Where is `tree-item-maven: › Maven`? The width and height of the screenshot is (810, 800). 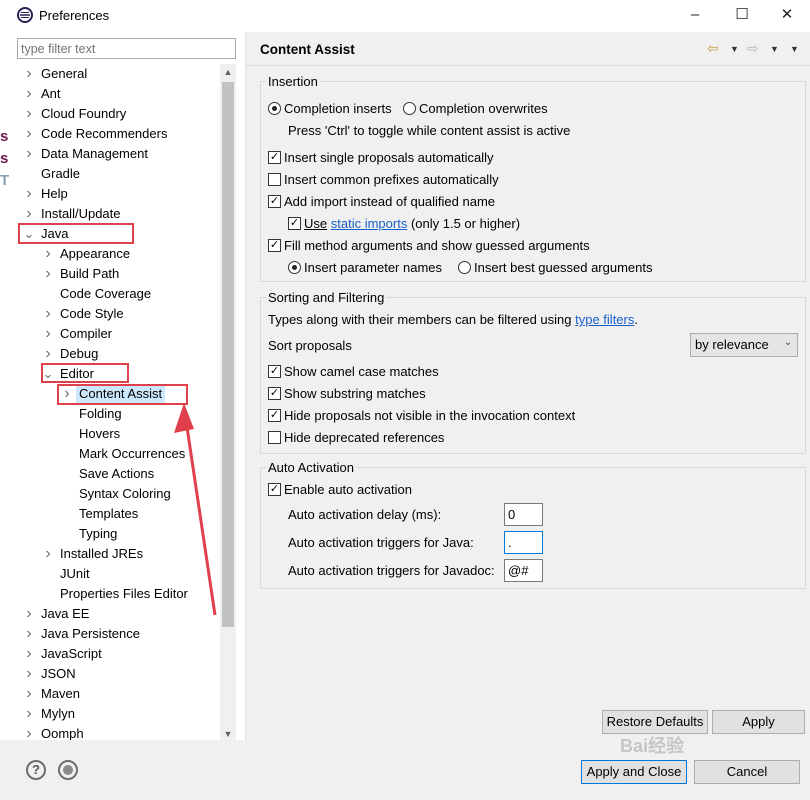 tree-item-maven: › Maven is located at coordinates (118, 694).